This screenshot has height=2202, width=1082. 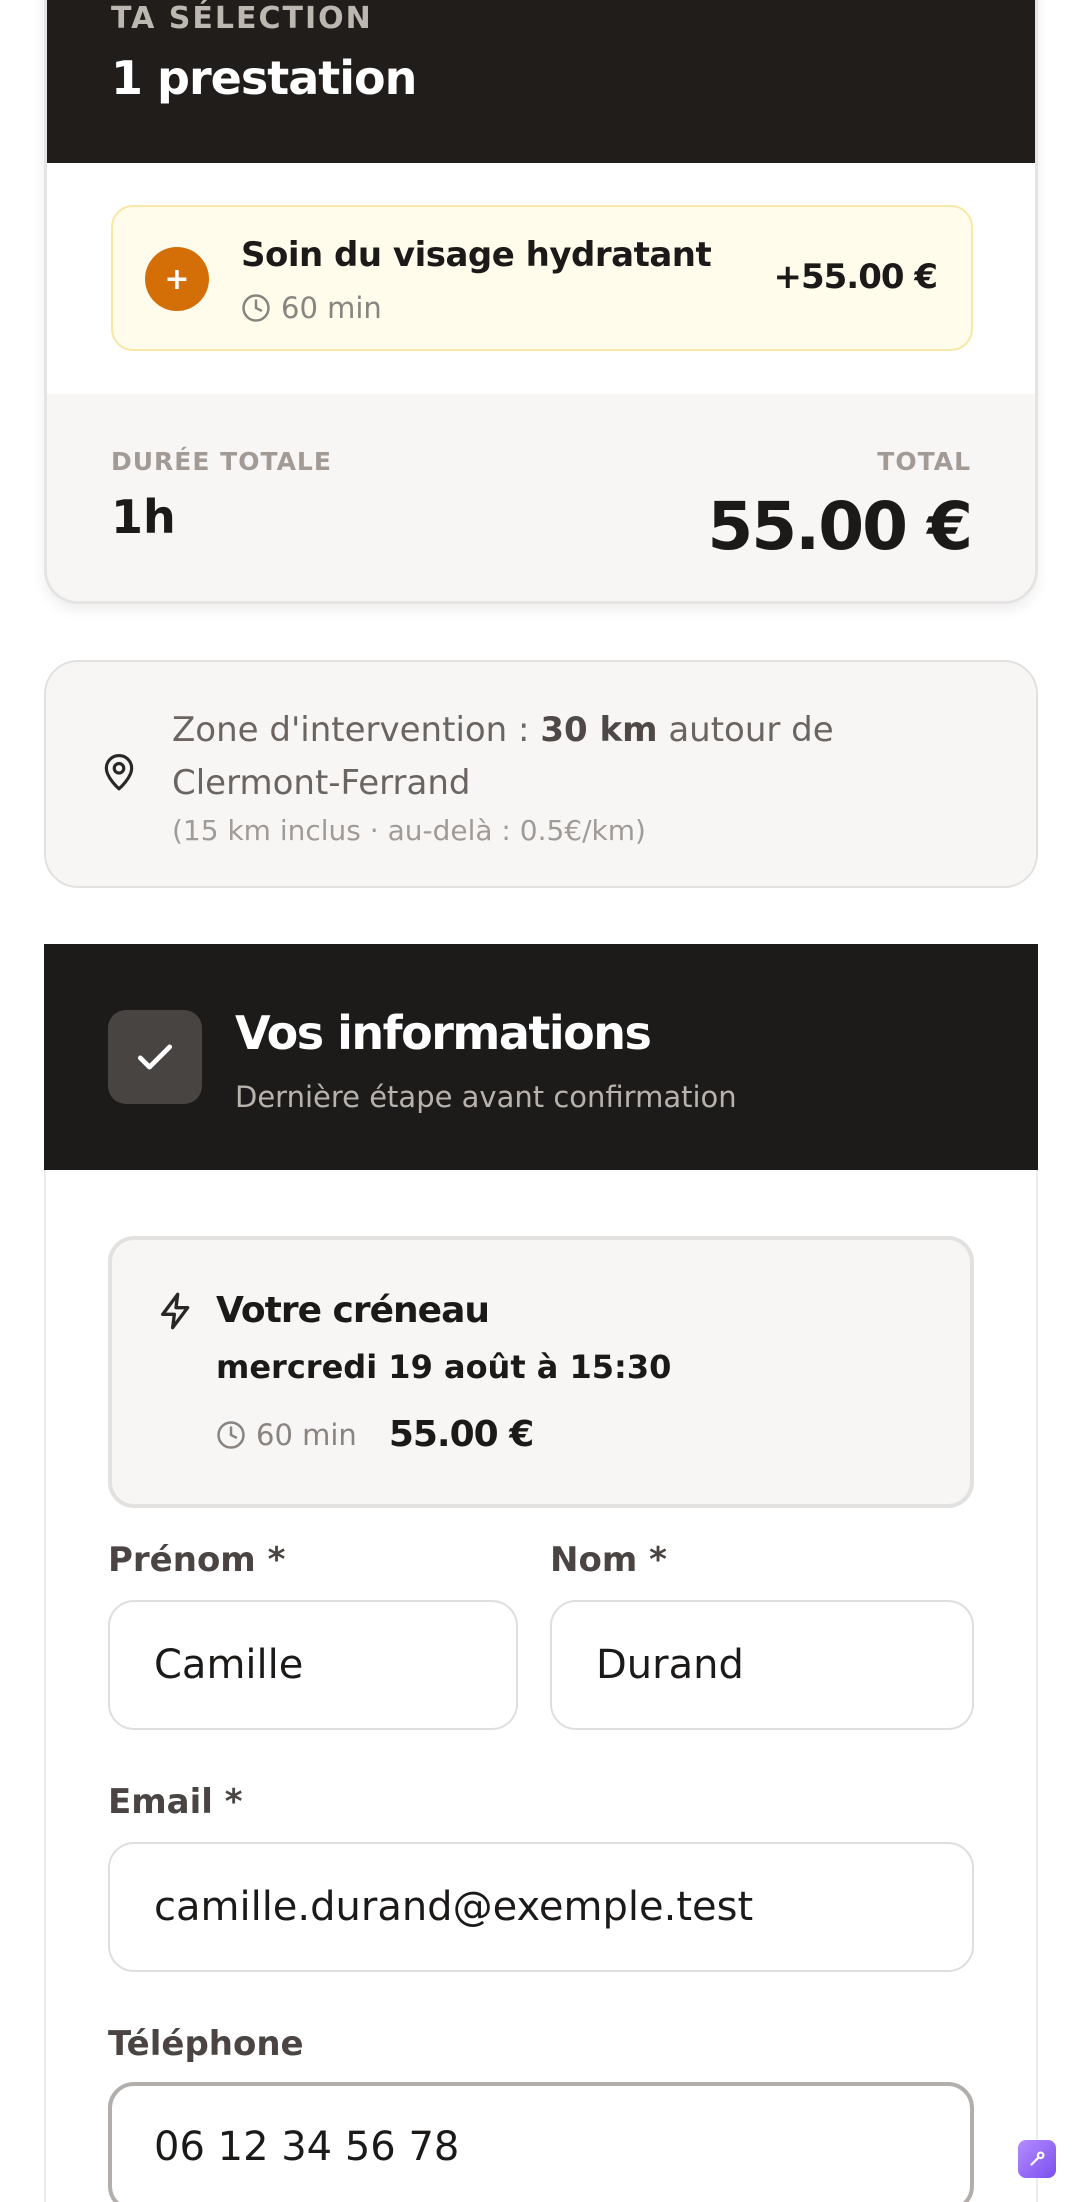 I want to click on zone-prefix: Zone d'intervention :, so click(x=351, y=730).